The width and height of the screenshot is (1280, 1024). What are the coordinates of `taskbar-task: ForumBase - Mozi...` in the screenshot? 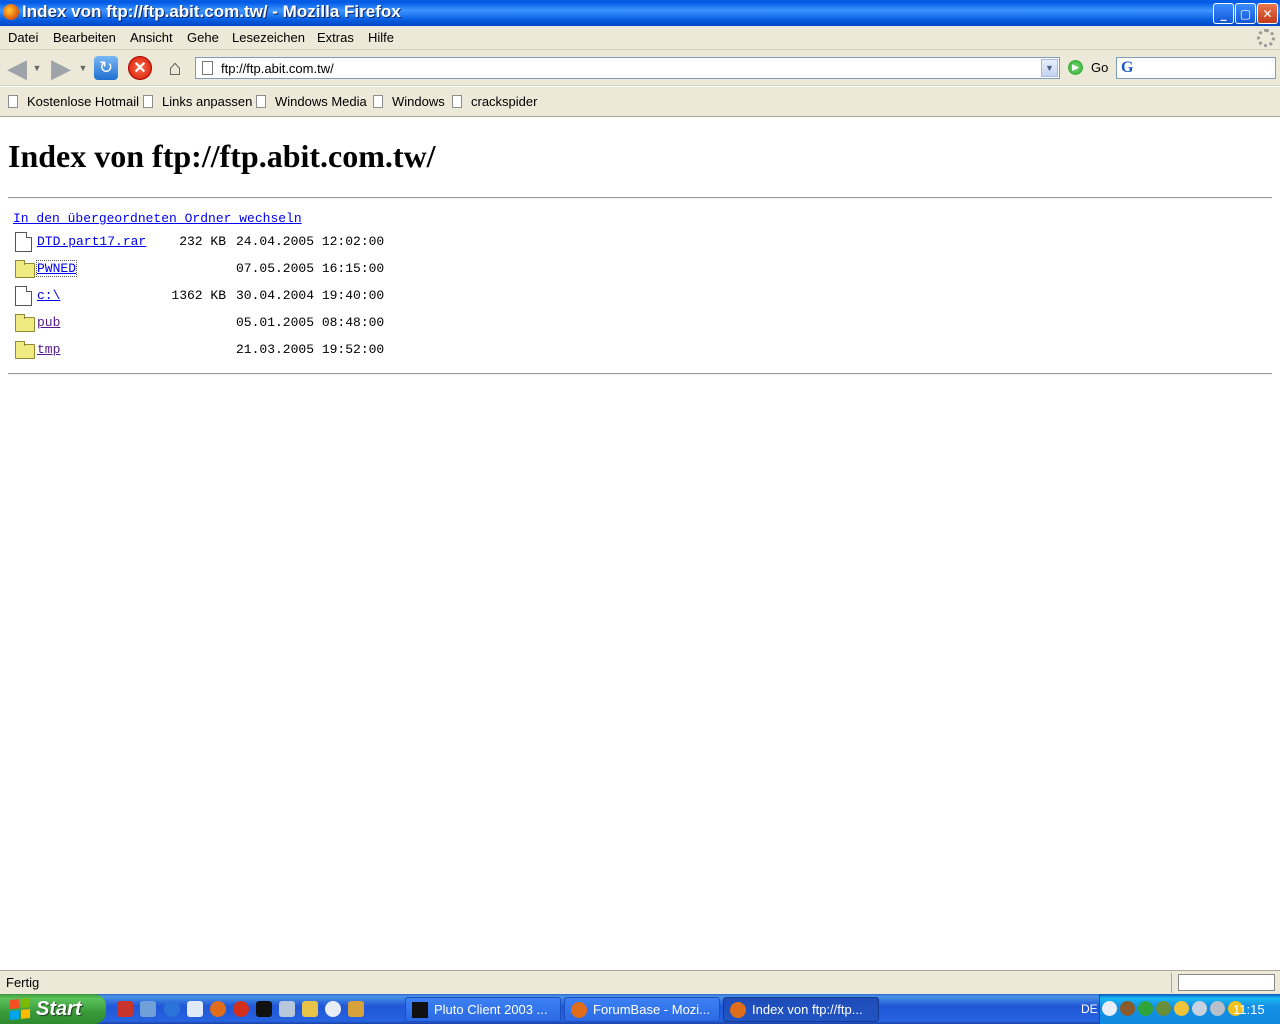 It's located at (642, 1009).